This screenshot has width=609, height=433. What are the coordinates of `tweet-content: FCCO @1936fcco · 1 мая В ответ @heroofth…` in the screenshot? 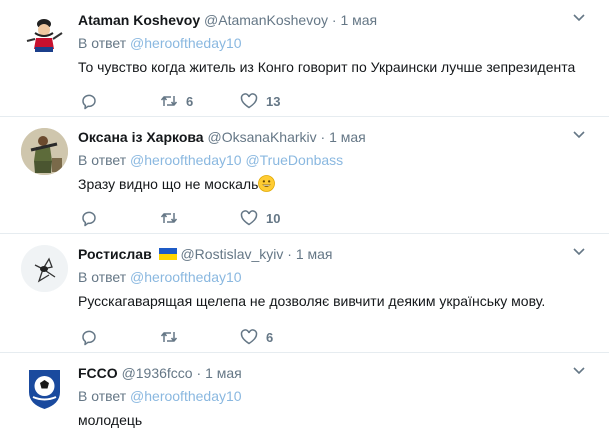 It's located at (333, 397).